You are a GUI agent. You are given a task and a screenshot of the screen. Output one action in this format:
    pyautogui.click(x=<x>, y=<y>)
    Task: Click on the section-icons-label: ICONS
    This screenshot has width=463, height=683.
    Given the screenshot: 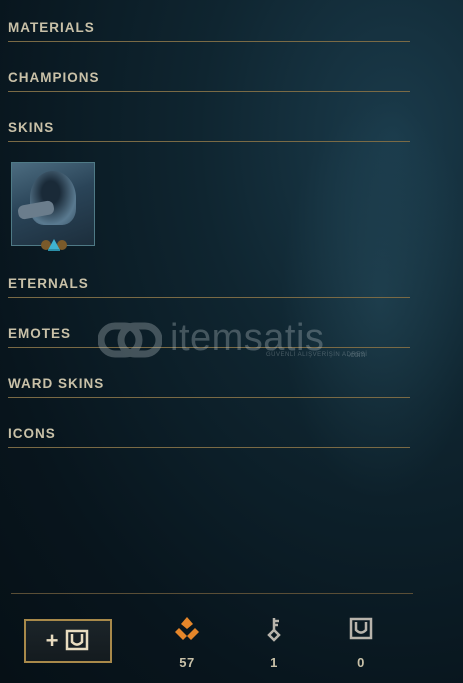 What is the action you would take?
    pyautogui.click(x=32, y=433)
    